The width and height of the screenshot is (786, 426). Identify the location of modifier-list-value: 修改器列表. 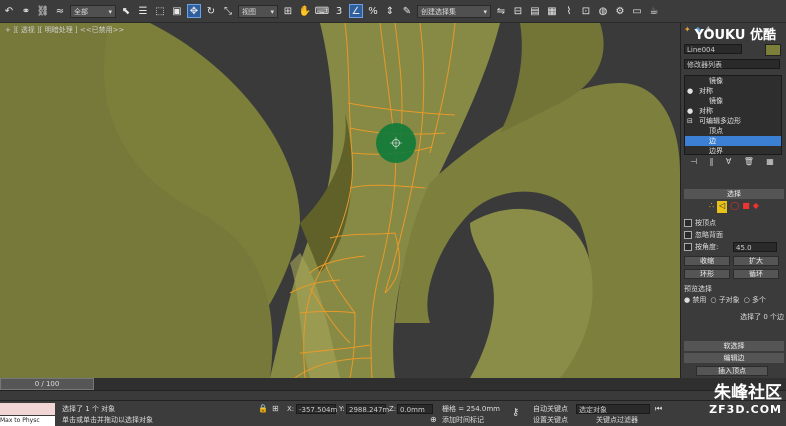
(704, 65).